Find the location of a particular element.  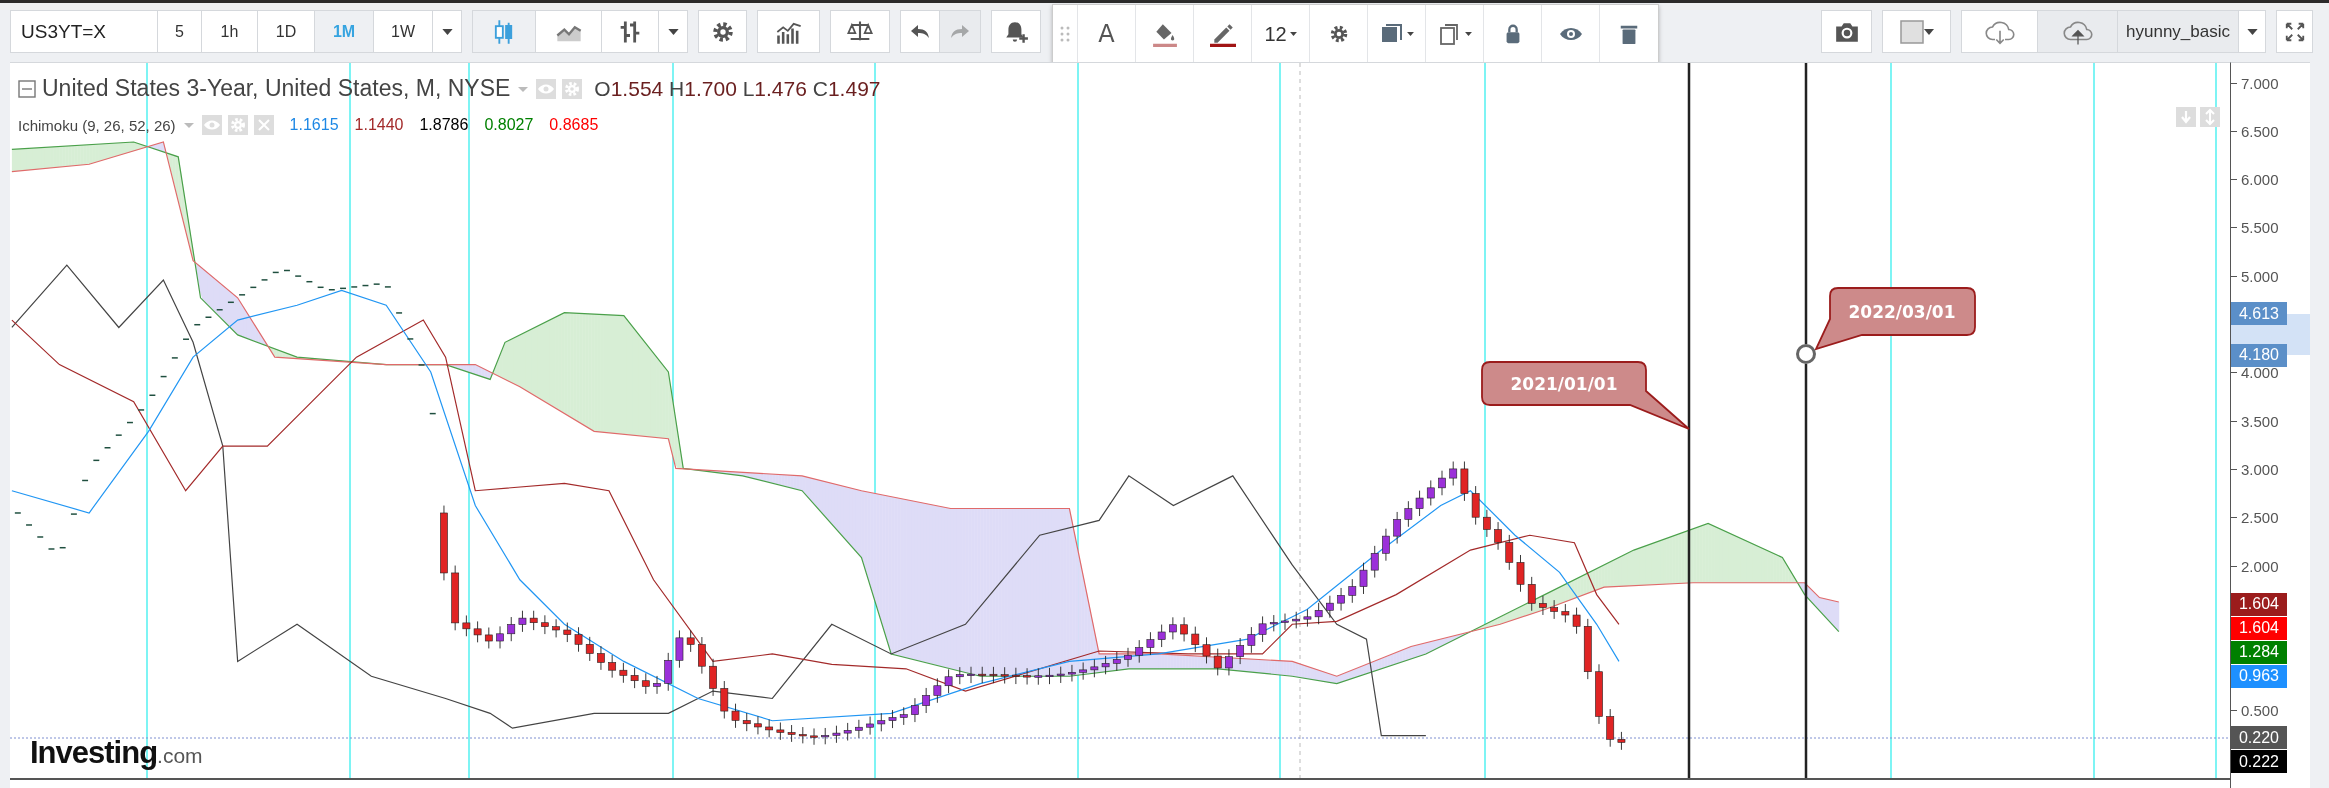

delete-button is located at coordinates (1629, 34).